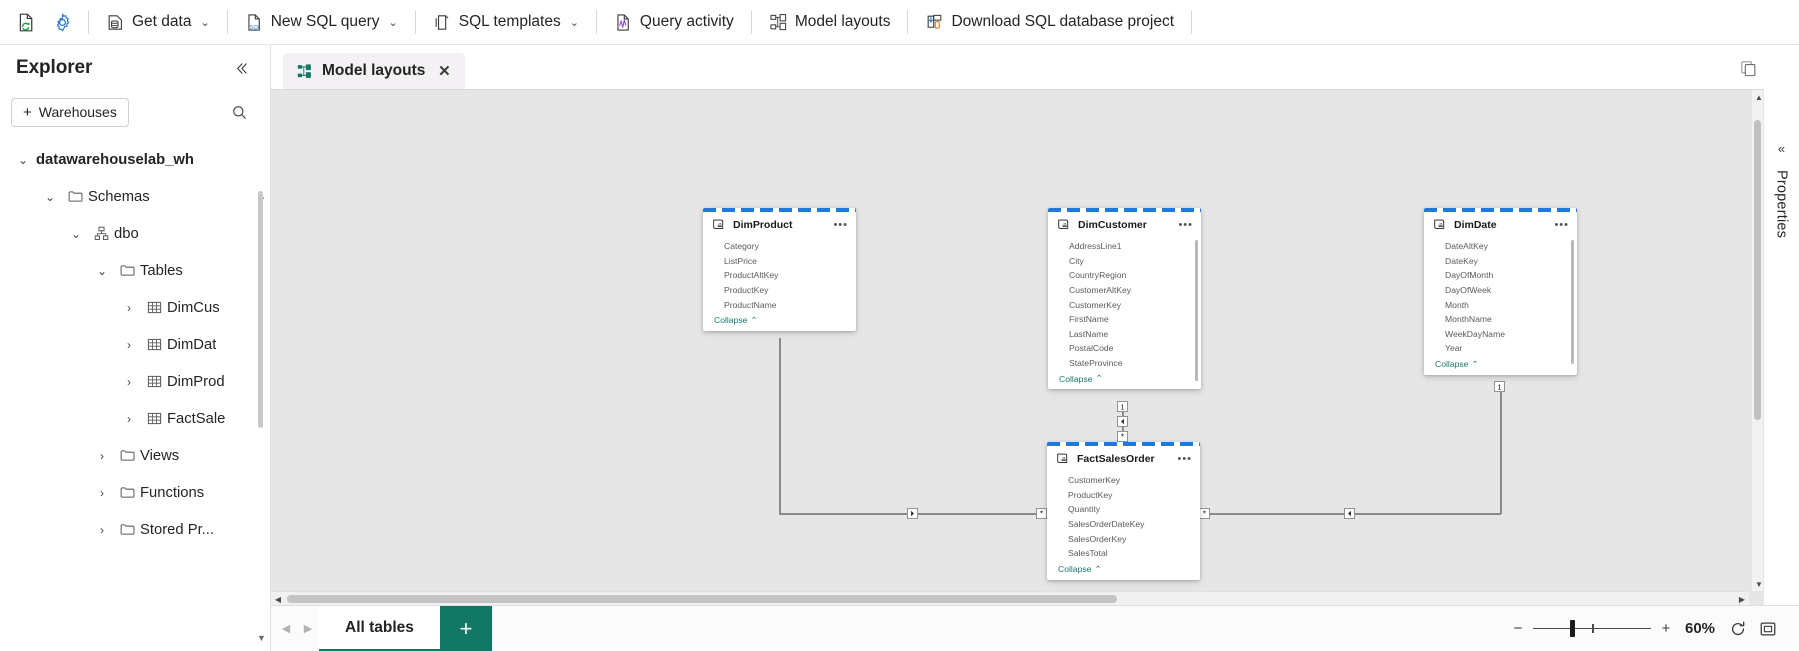 This screenshot has width=1799, height=651. Describe the element at coordinates (1123, 458) in the screenshot. I see `entity-card-header: FactSalesOrder •••` at that location.